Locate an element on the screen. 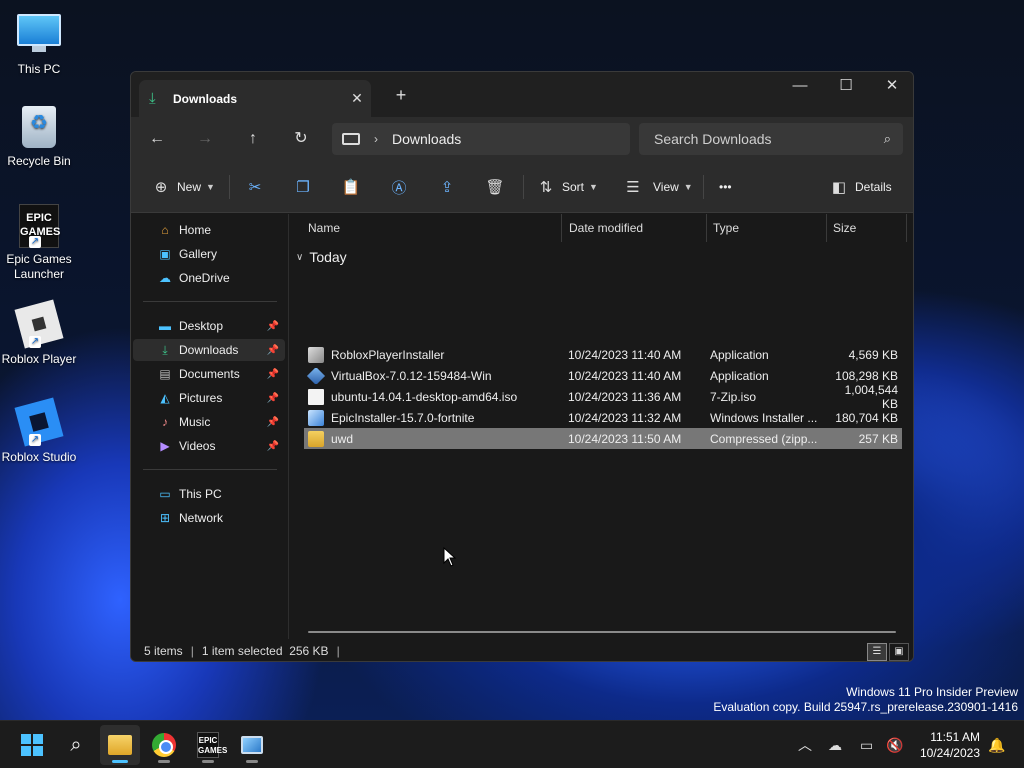  cut-button: ✂ is located at coordinates (255, 187).